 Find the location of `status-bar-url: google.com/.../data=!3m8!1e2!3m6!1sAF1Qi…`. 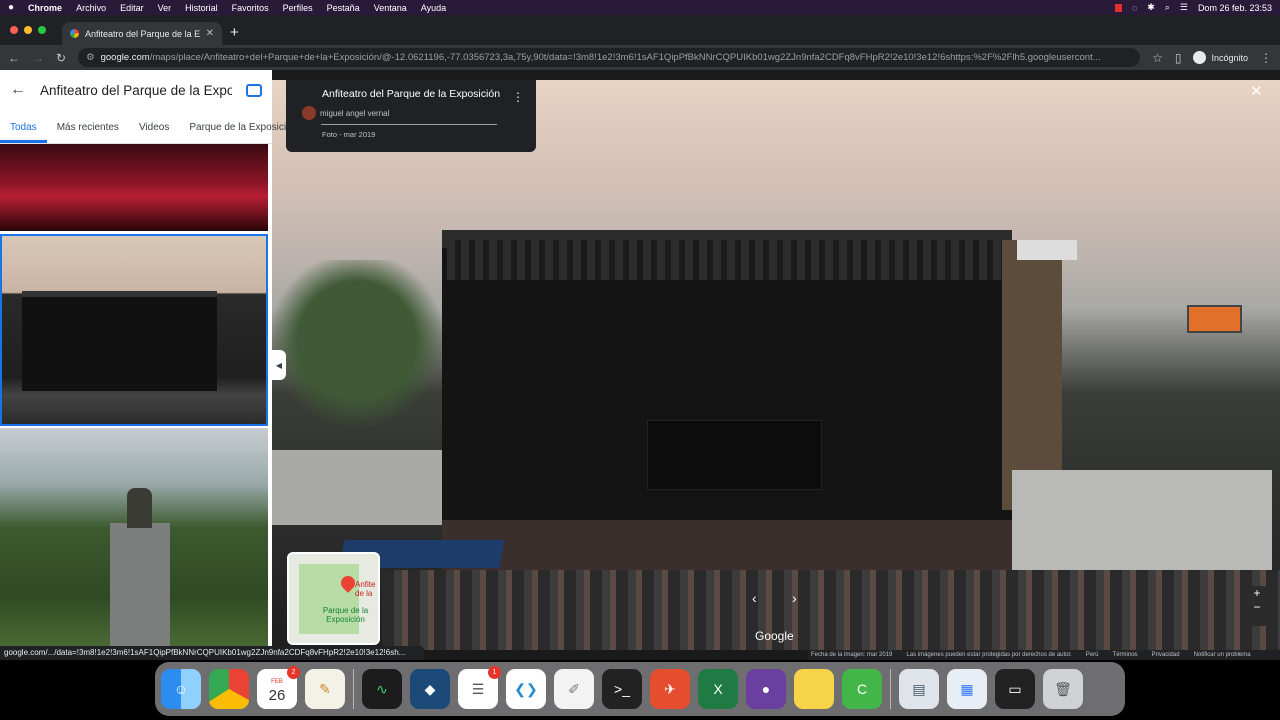

status-bar-url: google.com/.../data=!3m8!1e2!3m6!1sAF1Qi… is located at coordinates (212, 653).